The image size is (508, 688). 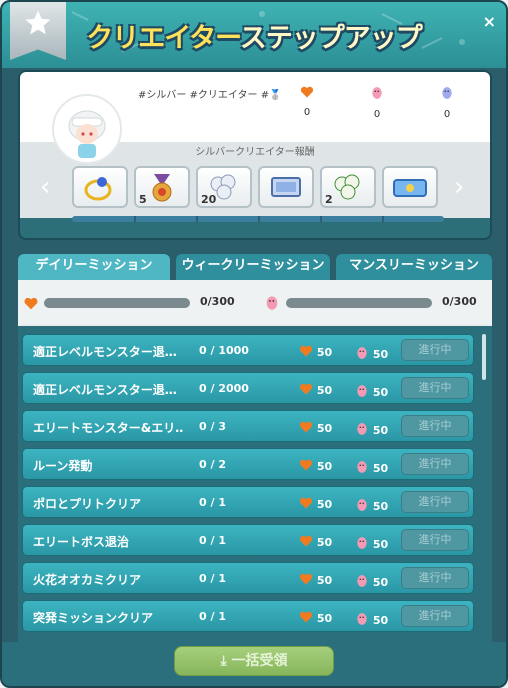 What do you see at coordinates (224, 388) in the screenshot?
I see `mission-progress: 0 / 2000` at bounding box center [224, 388].